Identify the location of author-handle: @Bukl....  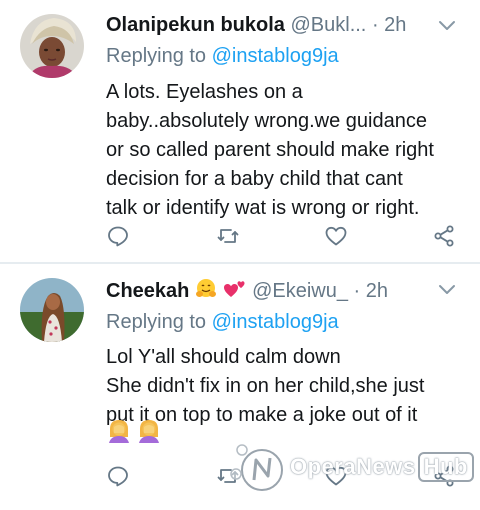
(328, 25).